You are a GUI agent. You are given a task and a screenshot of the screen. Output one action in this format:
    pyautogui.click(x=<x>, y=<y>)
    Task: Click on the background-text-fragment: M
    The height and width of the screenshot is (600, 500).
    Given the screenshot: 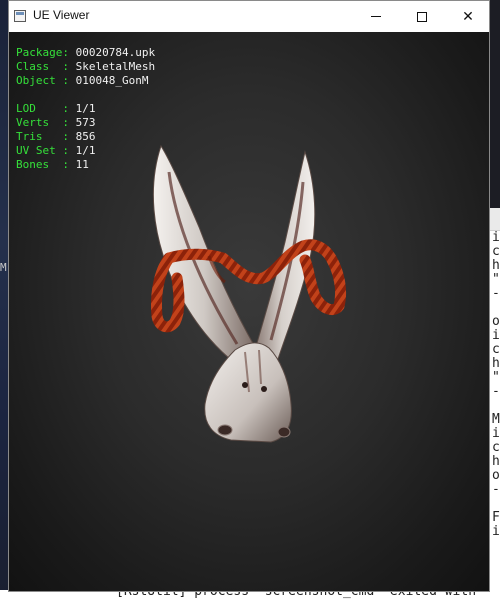 What is the action you would take?
    pyautogui.click(x=3, y=267)
    